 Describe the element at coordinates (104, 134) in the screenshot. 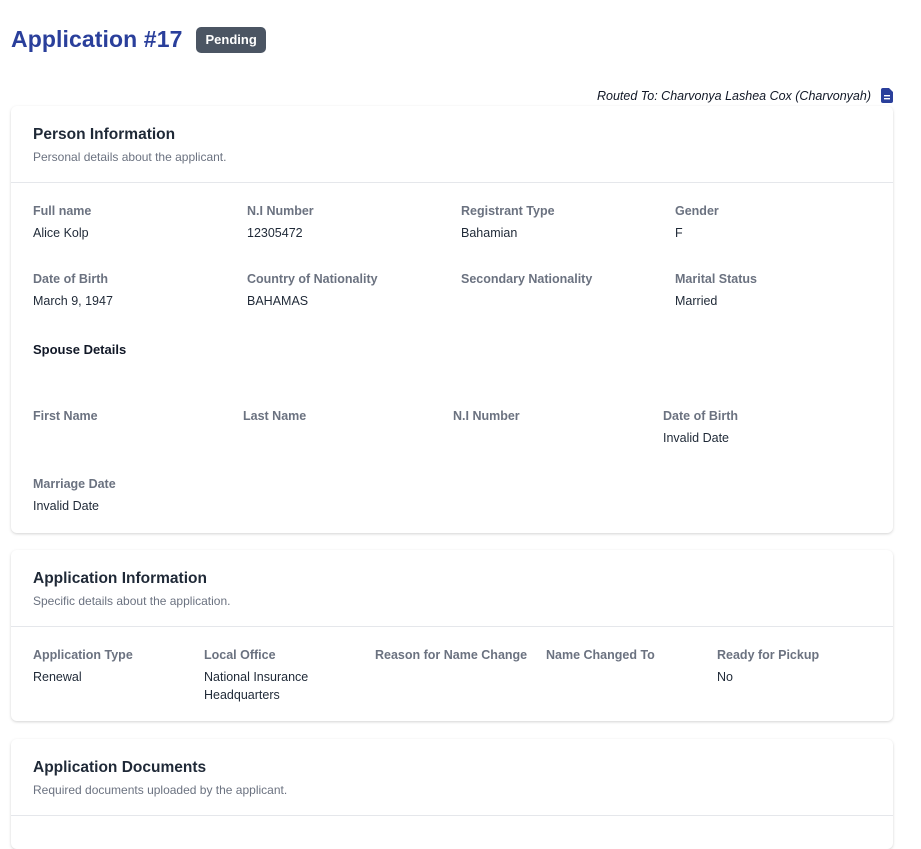

I see `card-title: Person Information` at that location.